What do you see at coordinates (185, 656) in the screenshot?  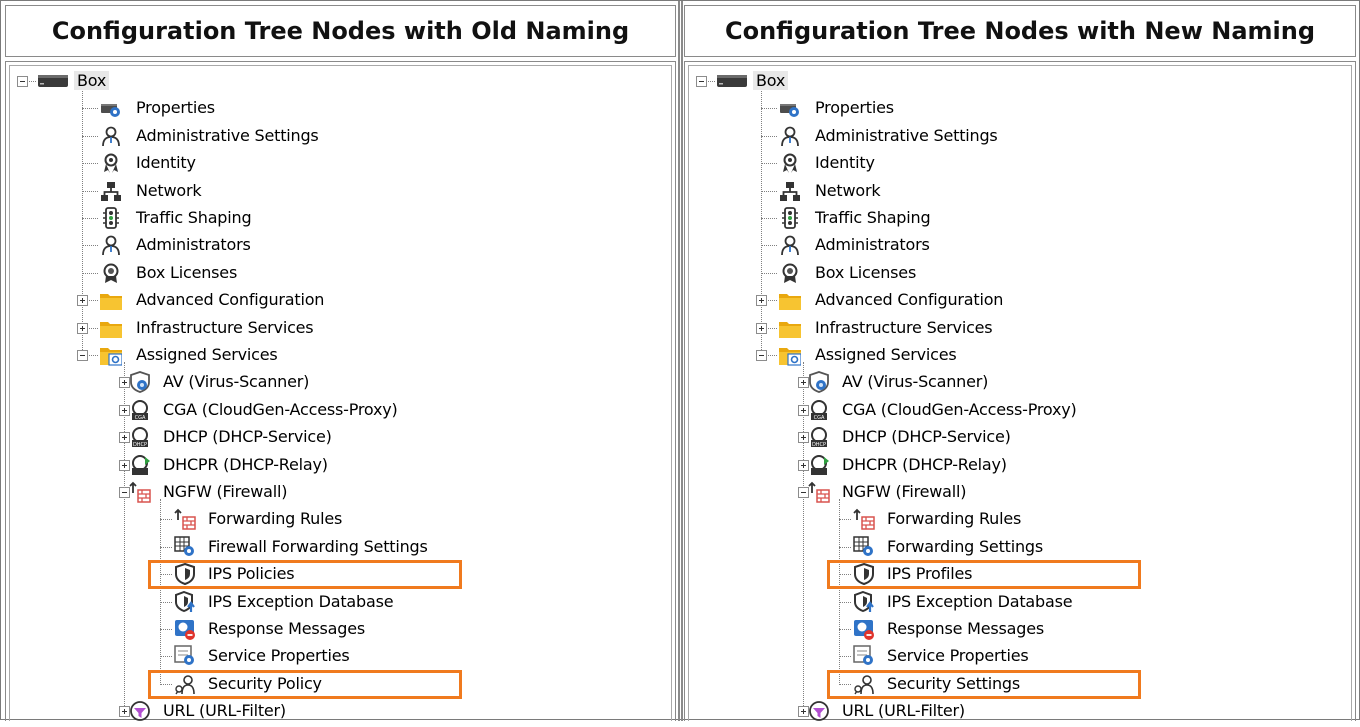 I see `service-icon` at bounding box center [185, 656].